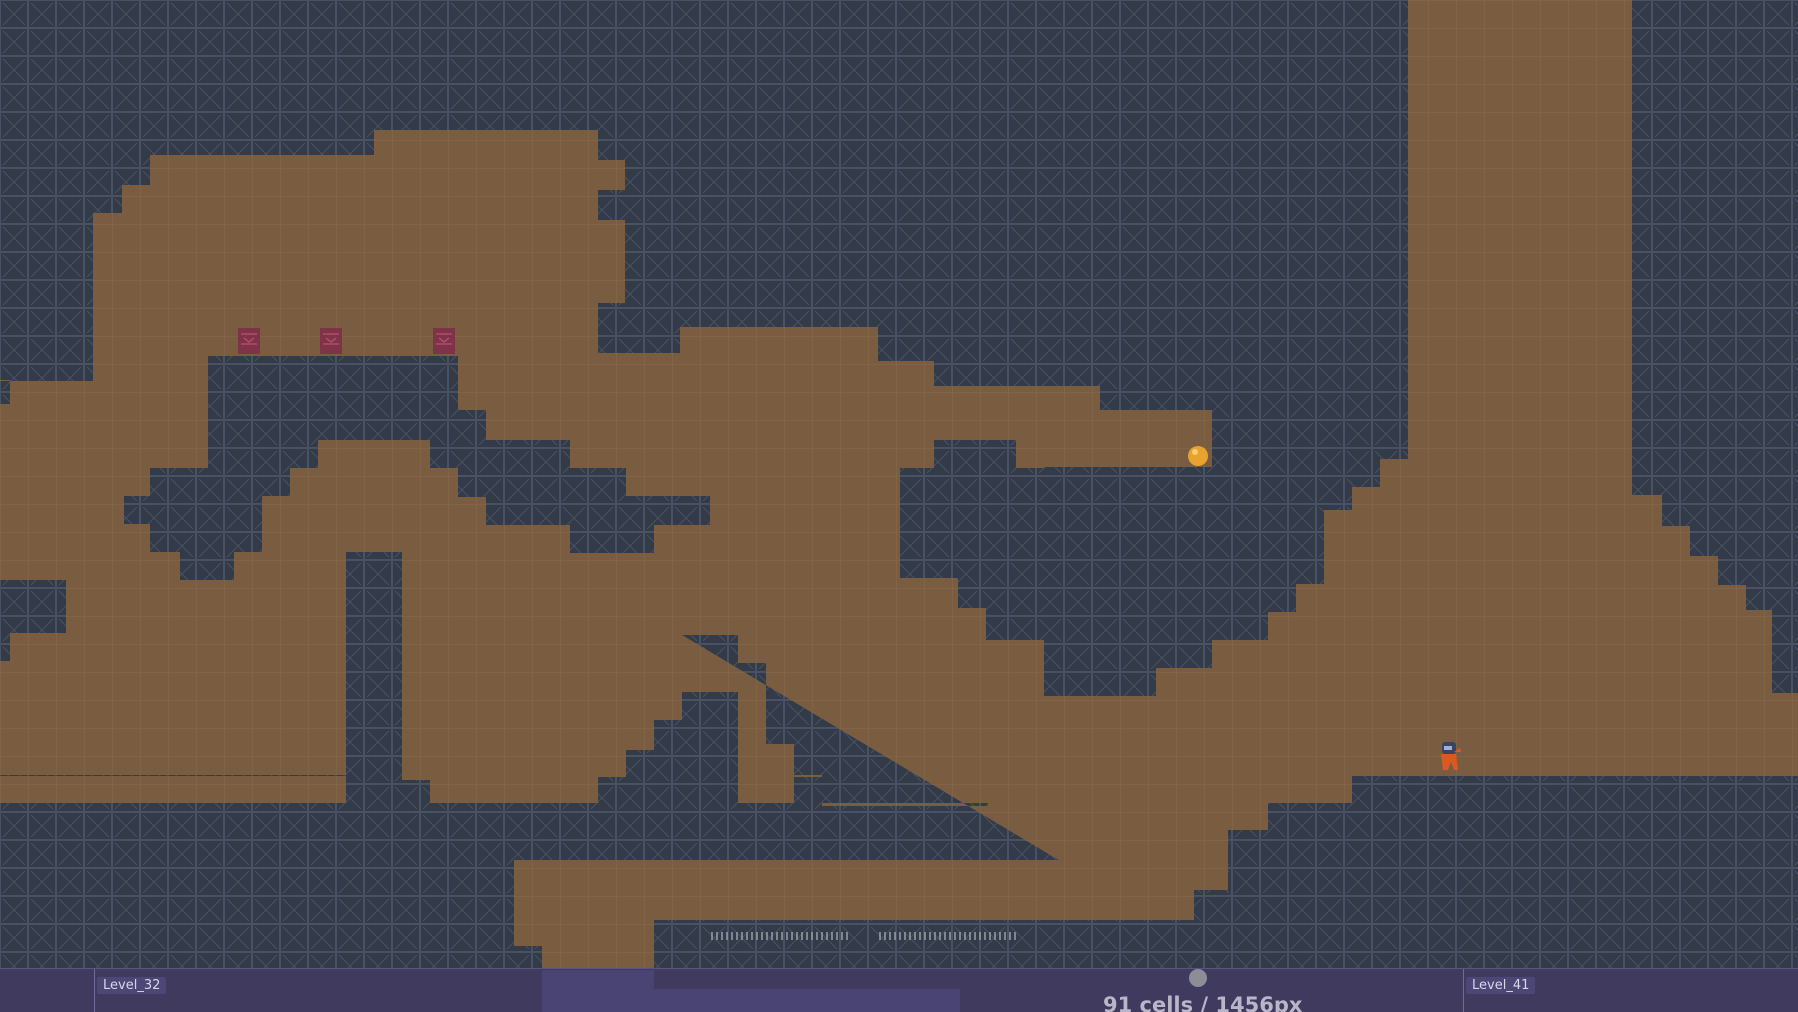 This screenshot has height=1012, width=1798. What do you see at coordinates (854, 890) in the screenshot?
I see `lower-tunnel` at bounding box center [854, 890].